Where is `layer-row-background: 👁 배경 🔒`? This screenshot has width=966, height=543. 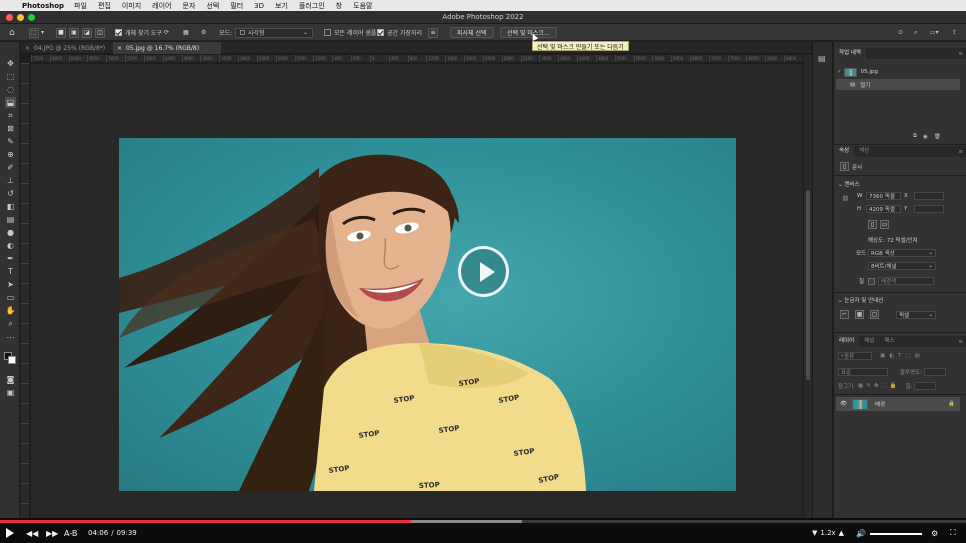 layer-row-background: 👁 배경 🔒 is located at coordinates (898, 404).